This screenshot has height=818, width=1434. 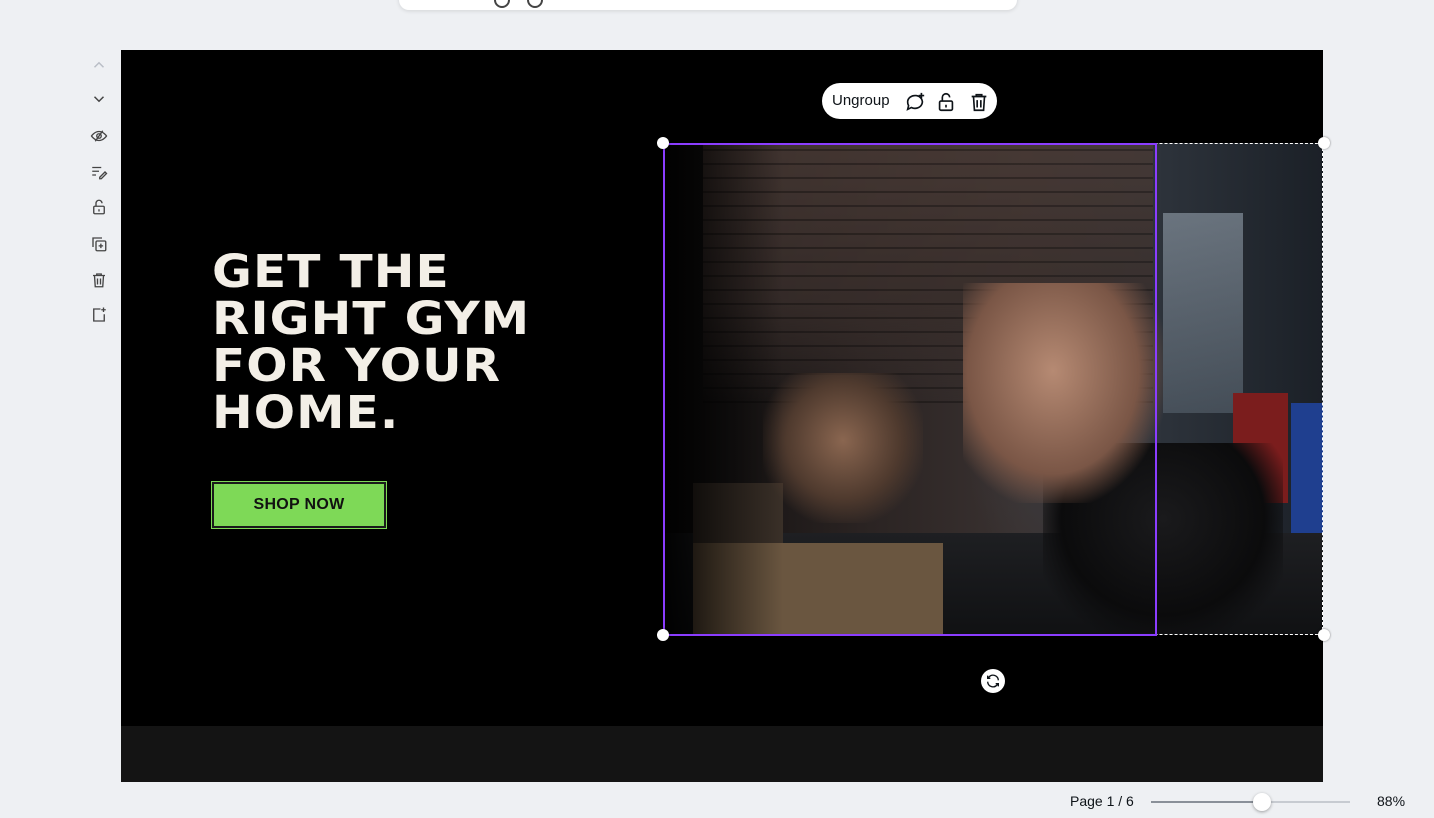 I want to click on next-page-preview, so click(x=722, y=754).